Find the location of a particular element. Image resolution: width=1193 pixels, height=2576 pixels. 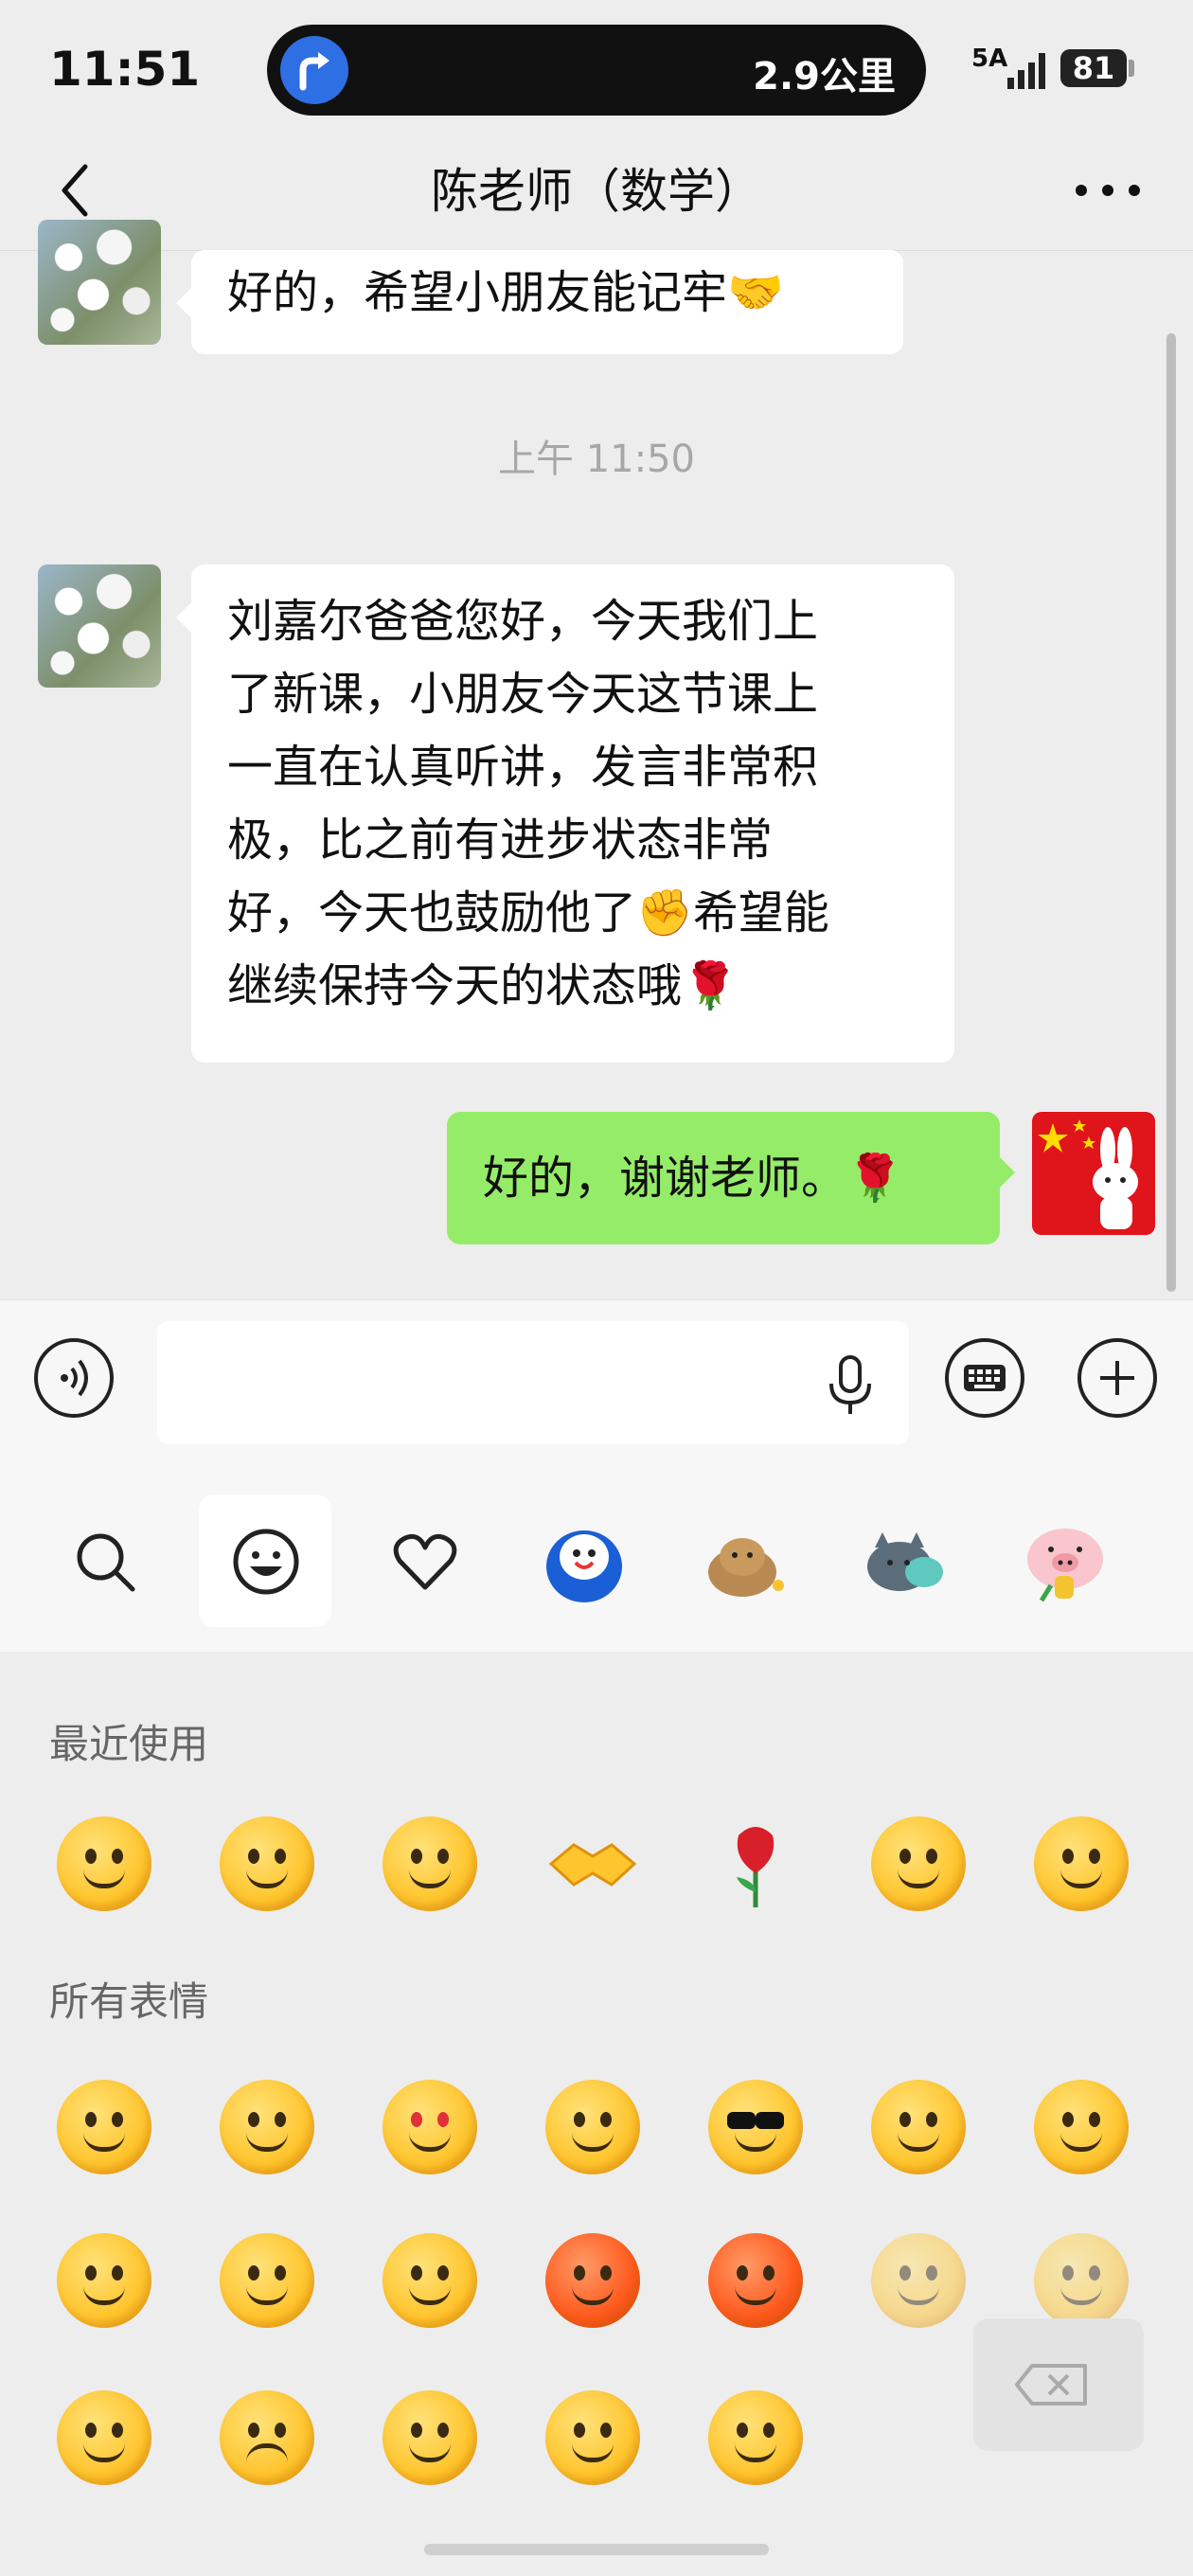

emoji-face-tab is located at coordinates (265, 1560).